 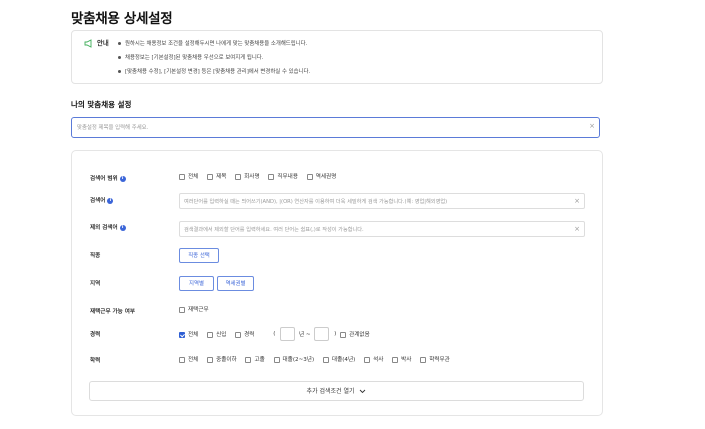 I want to click on checkbox-career-all: 전체, so click(x=188, y=334).